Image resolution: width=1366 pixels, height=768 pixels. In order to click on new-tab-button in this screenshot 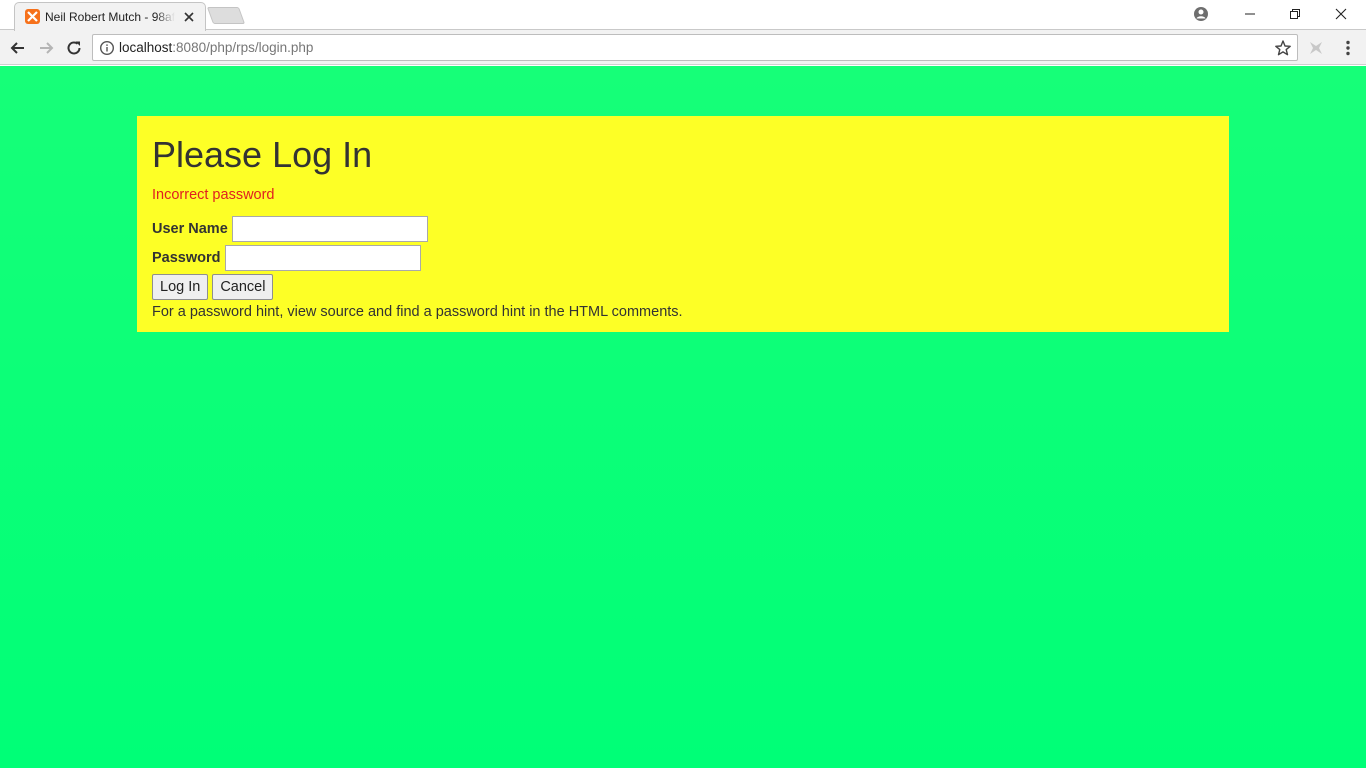, I will do `click(226, 15)`.